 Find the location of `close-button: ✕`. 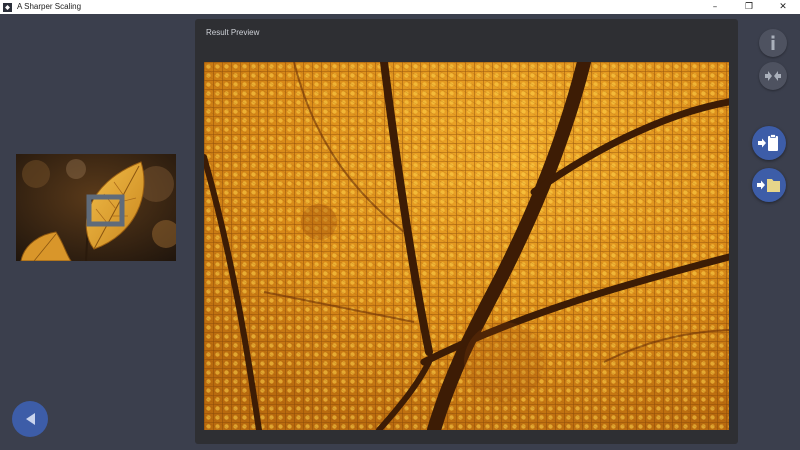

close-button: ✕ is located at coordinates (783, 7).